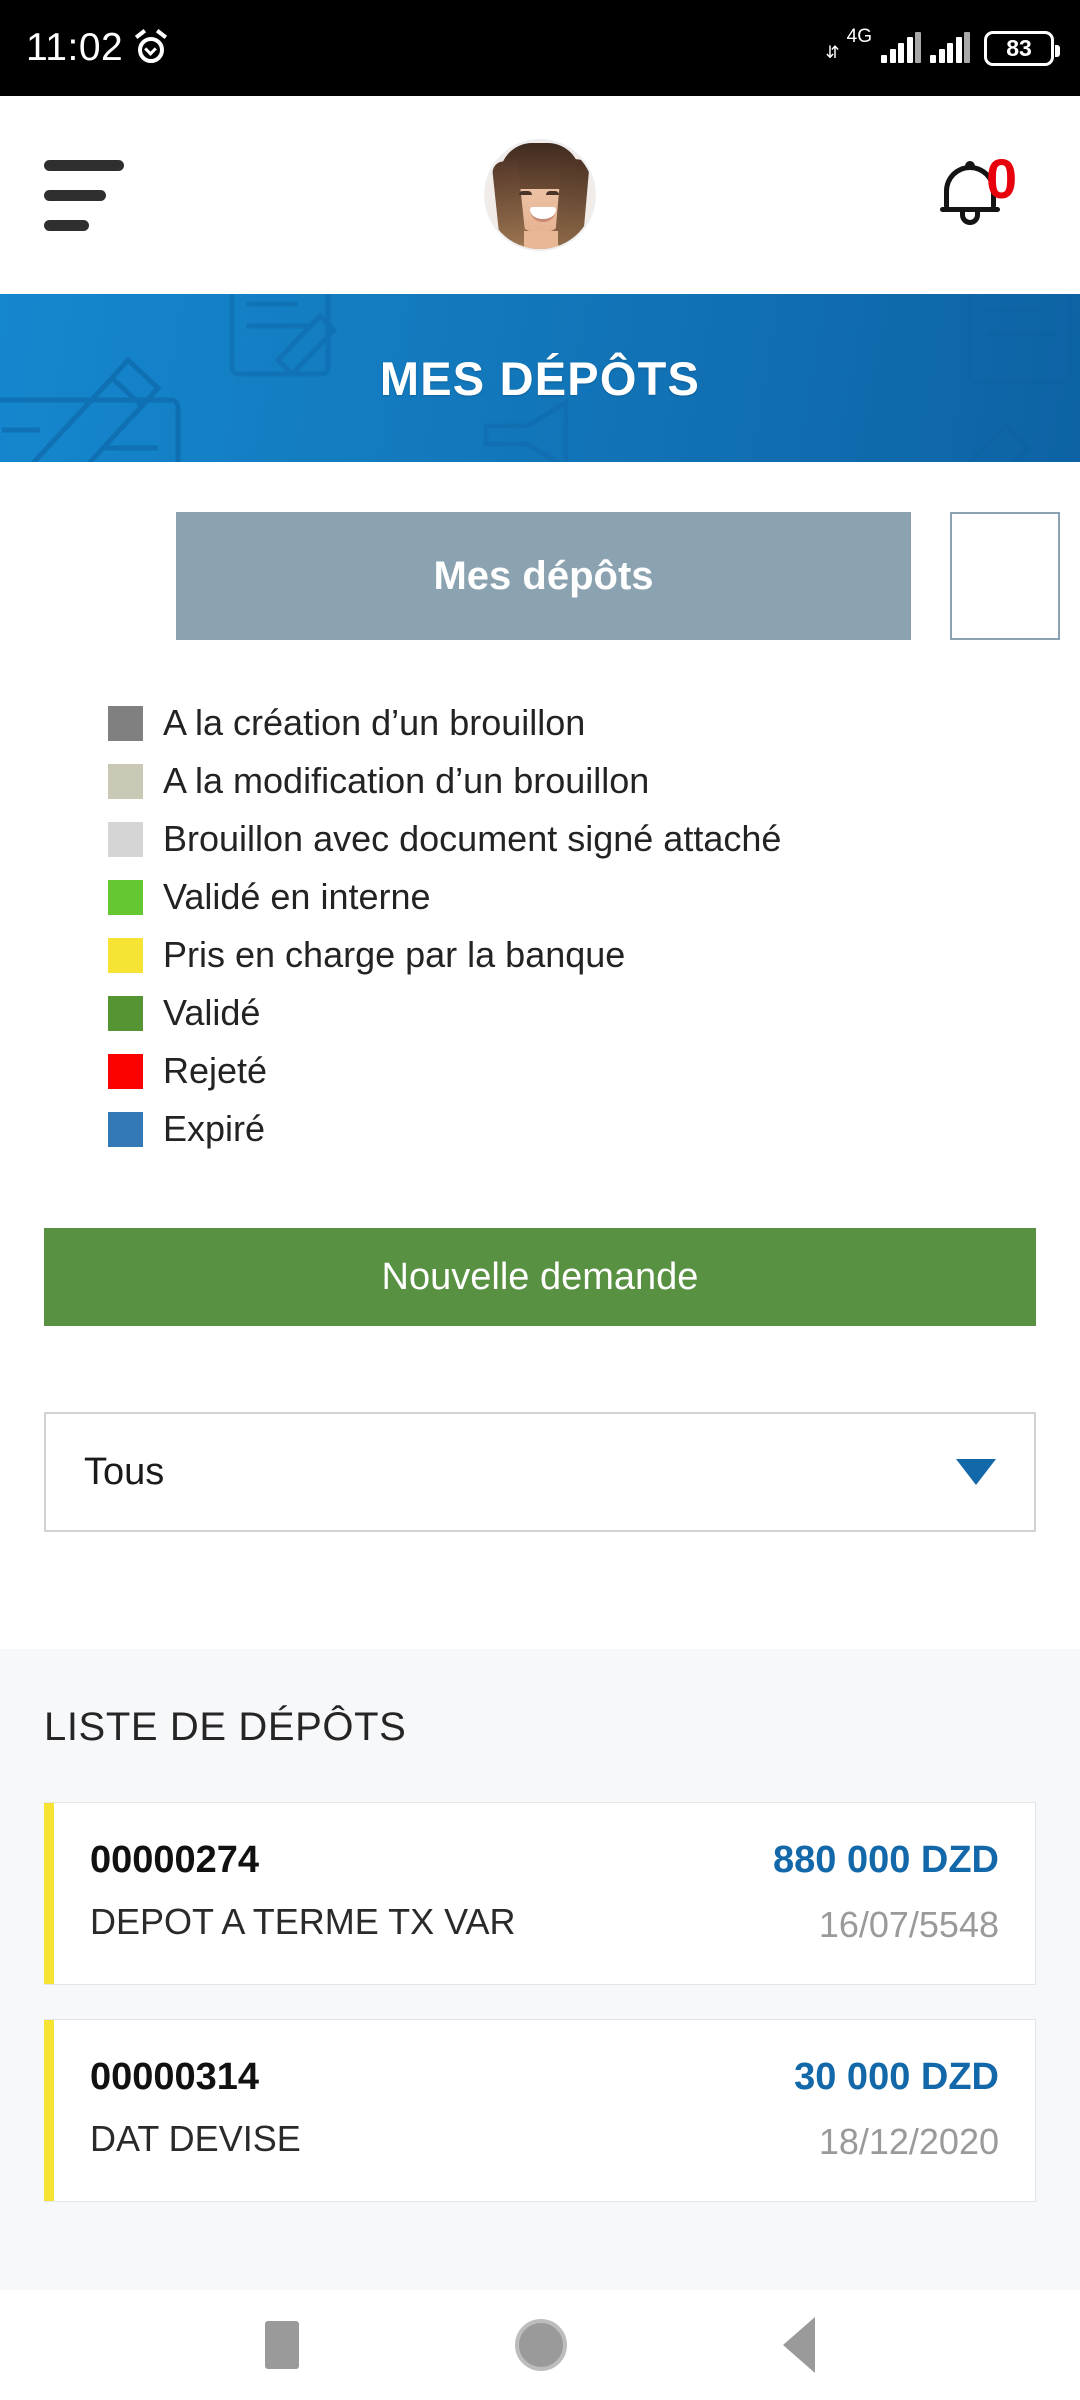  What do you see at coordinates (84, 195) in the screenshot?
I see `hamburger-menu-icon` at bounding box center [84, 195].